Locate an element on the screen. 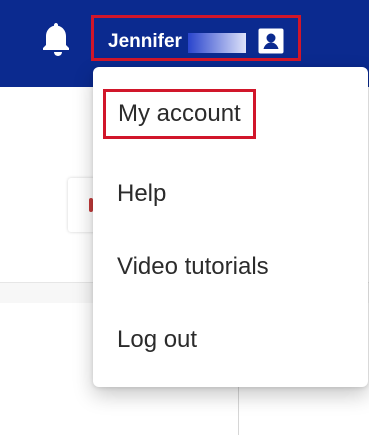 The height and width of the screenshot is (435, 369). menu-item-video-tutorials: Video tutorials is located at coordinates (230, 267).